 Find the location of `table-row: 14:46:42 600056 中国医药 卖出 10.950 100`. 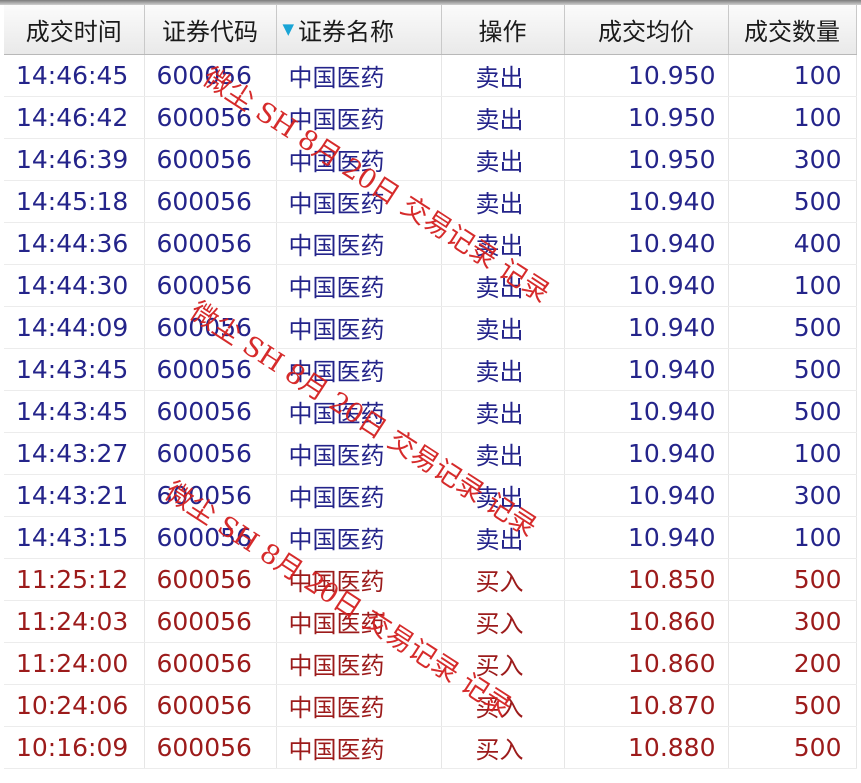

table-row: 14:46:42 600056 中国医药 卖出 10.950 100 is located at coordinates (430, 117).